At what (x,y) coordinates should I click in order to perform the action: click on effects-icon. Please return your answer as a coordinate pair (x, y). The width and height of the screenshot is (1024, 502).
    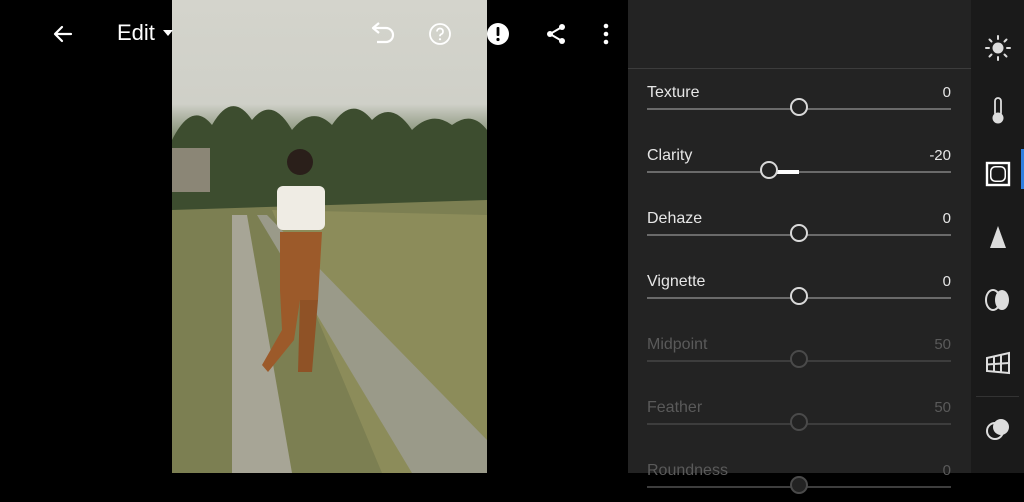
    Looking at the image, I should click on (997, 174).